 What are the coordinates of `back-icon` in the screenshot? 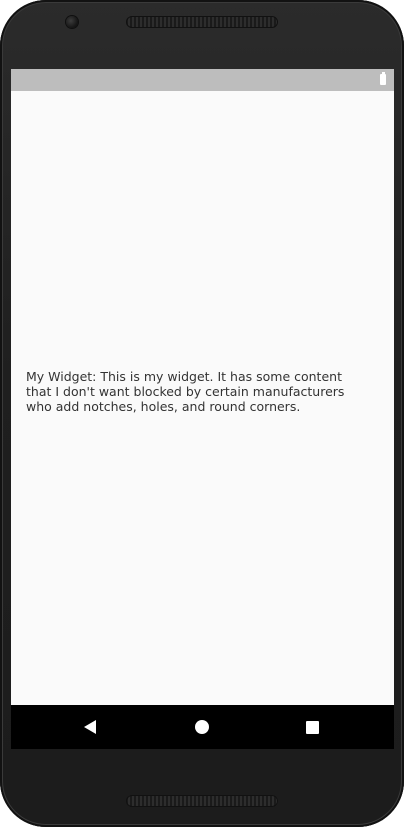 It's located at (90, 727).